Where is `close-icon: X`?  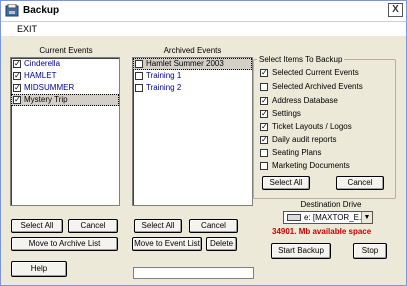 close-icon: X is located at coordinates (395, 9).